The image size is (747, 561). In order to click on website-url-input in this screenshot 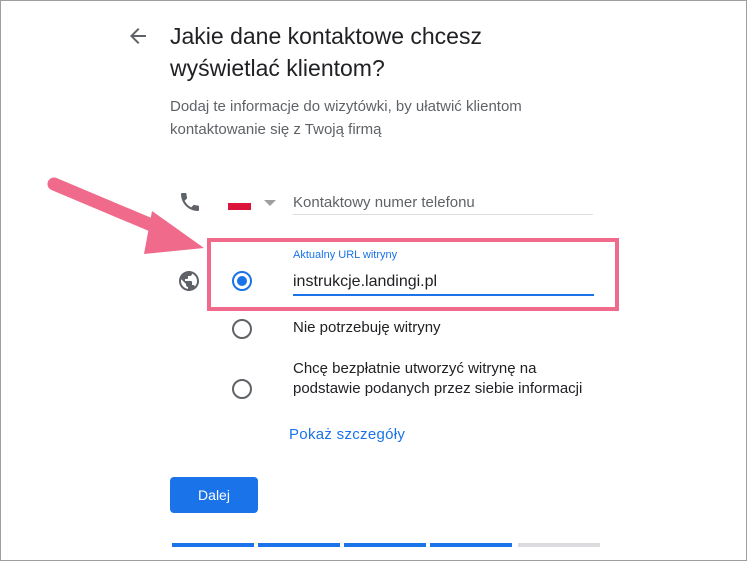, I will do `click(443, 283)`.